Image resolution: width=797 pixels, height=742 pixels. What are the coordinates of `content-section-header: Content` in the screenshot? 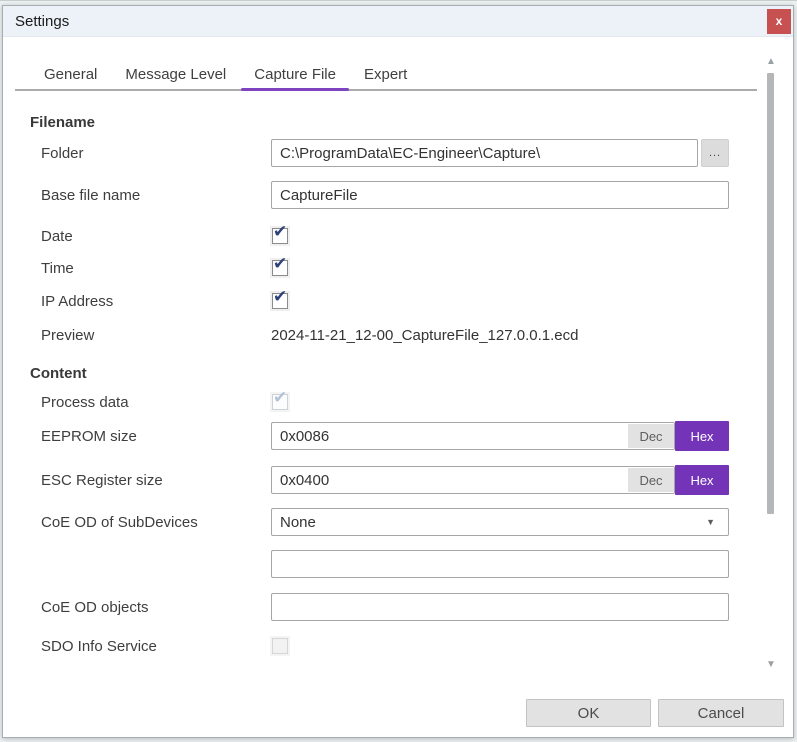 It's located at (58, 373).